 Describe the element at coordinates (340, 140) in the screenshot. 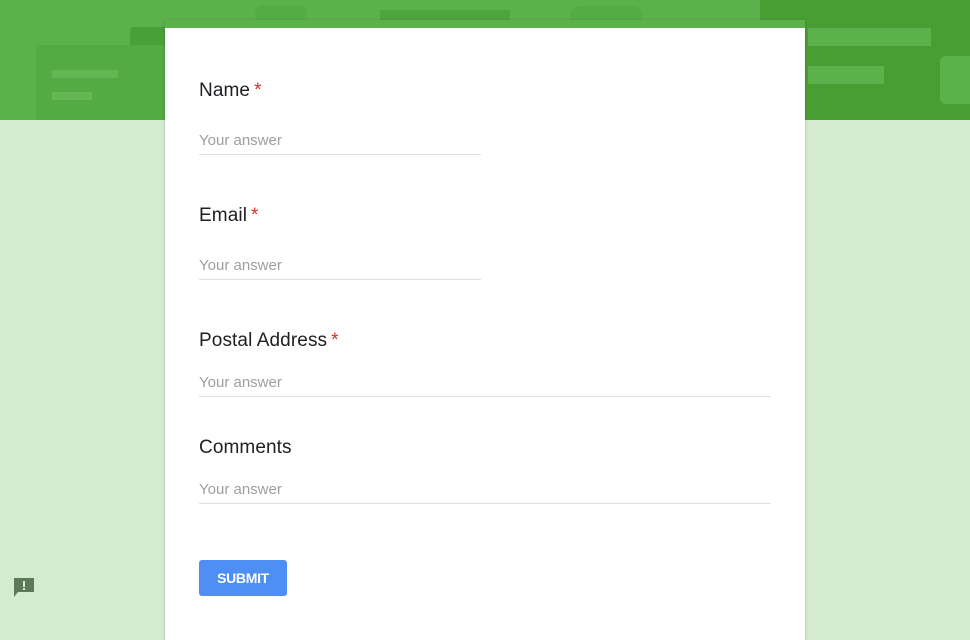

I see `name-input` at that location.